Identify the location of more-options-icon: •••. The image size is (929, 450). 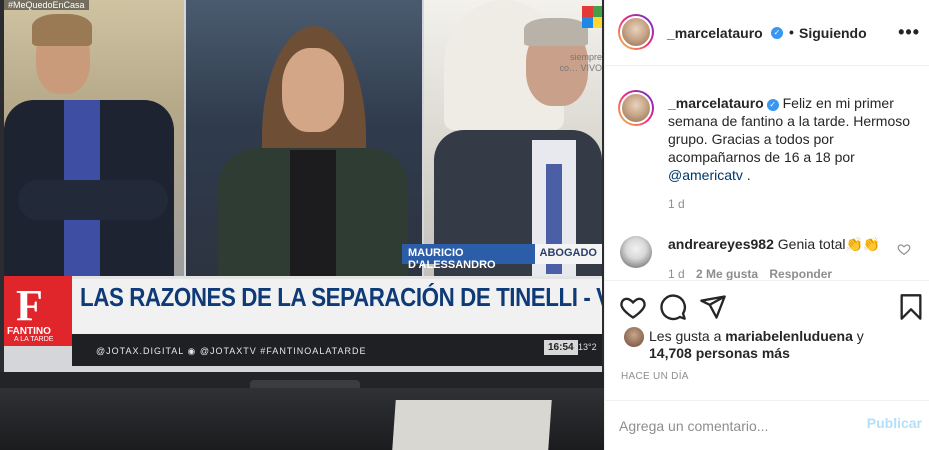
(909, 32).